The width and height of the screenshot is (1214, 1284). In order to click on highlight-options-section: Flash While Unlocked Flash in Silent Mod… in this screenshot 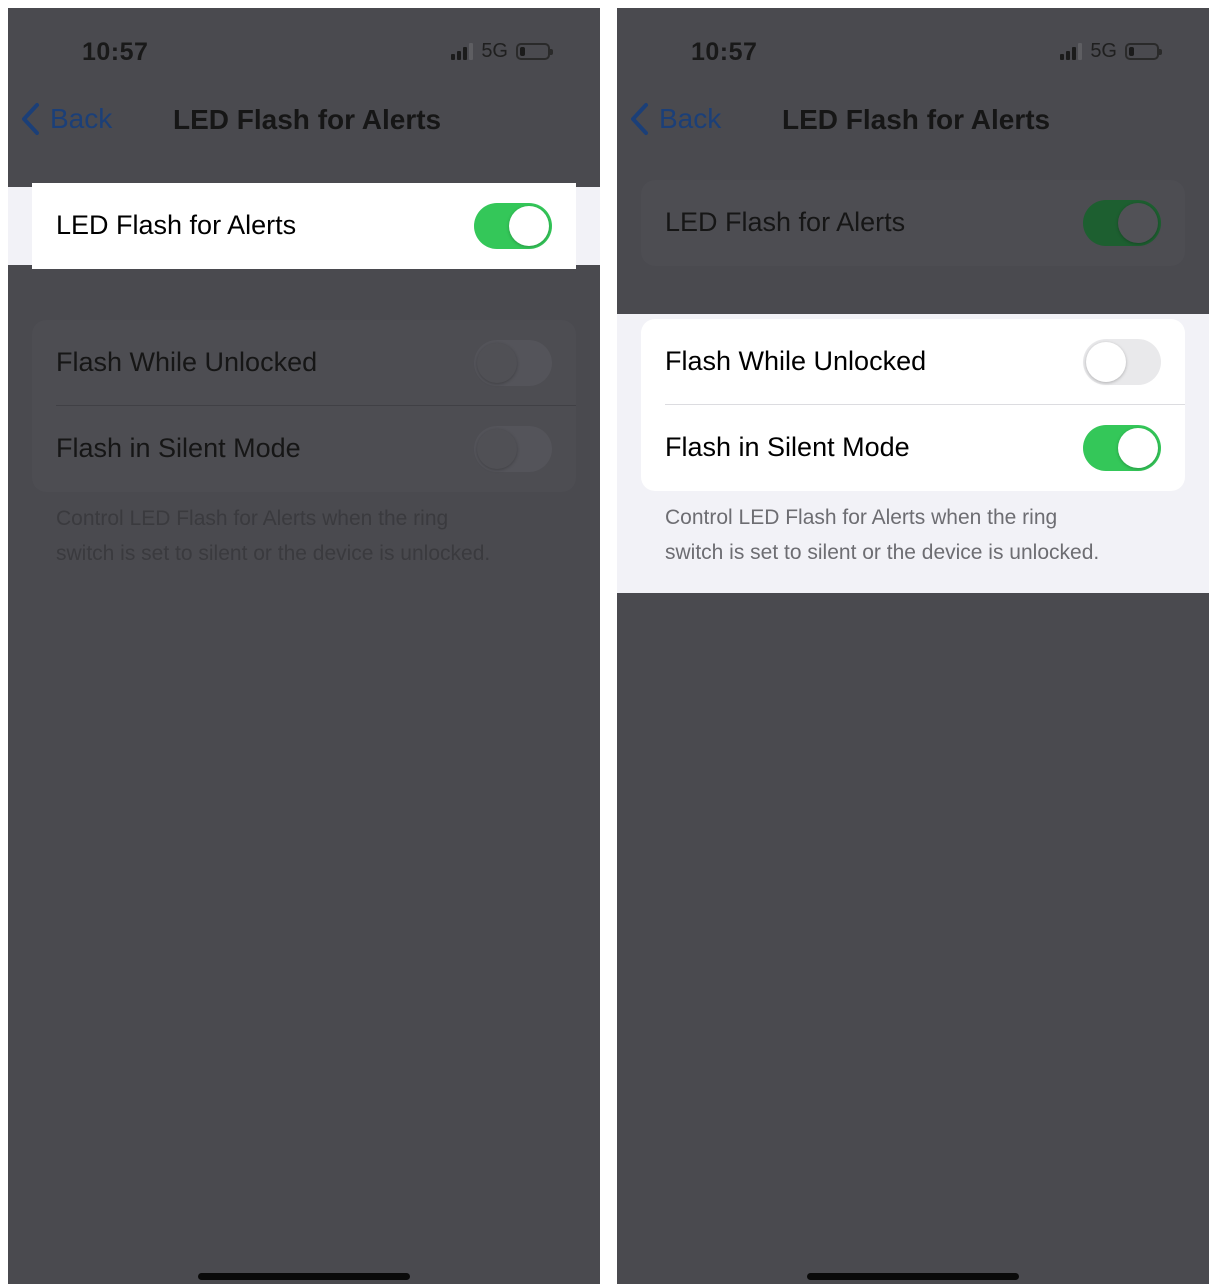, I will do `click(913, 453)`.